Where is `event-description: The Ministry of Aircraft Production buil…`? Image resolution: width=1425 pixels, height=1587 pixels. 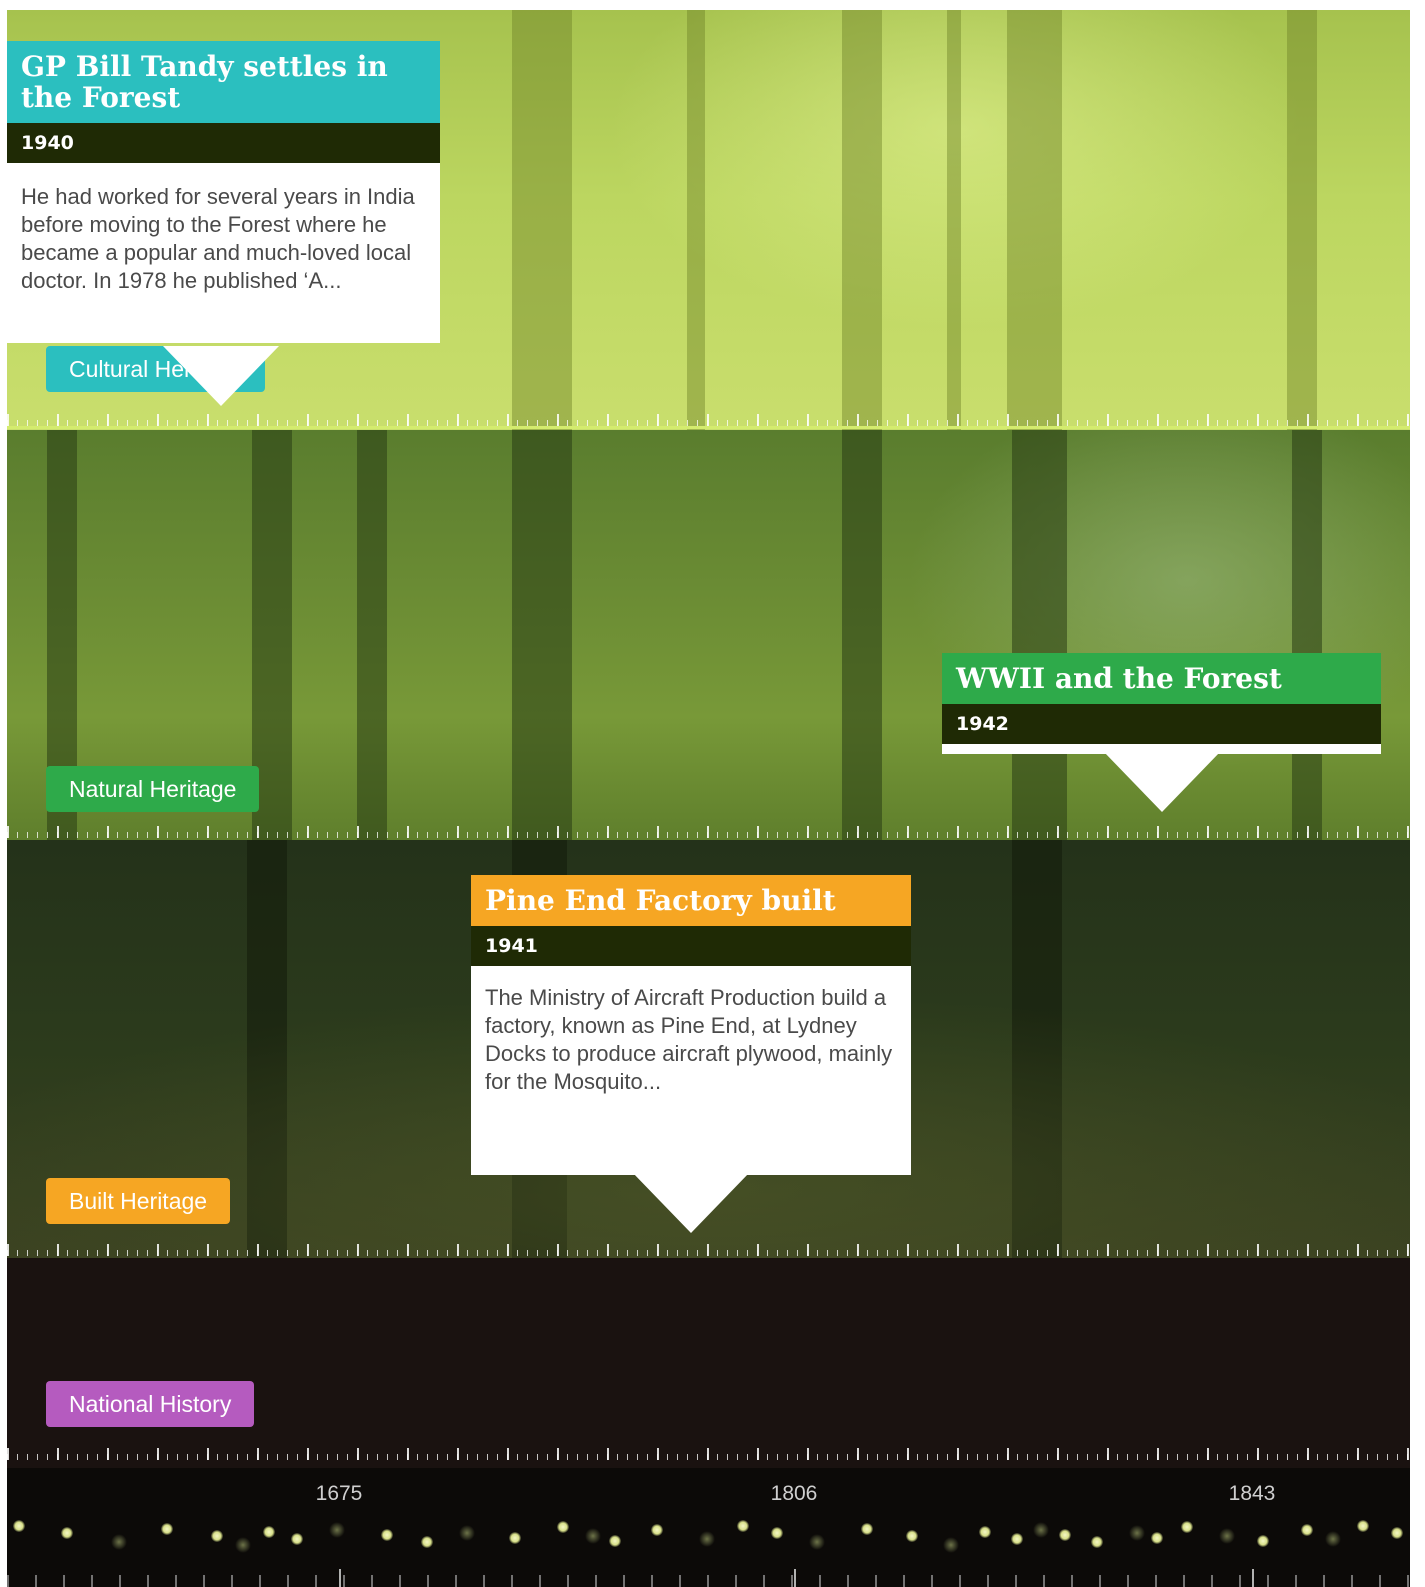
event-description: The Ministry of Aircraft Production buil… is located at coordinates (689, 1039).